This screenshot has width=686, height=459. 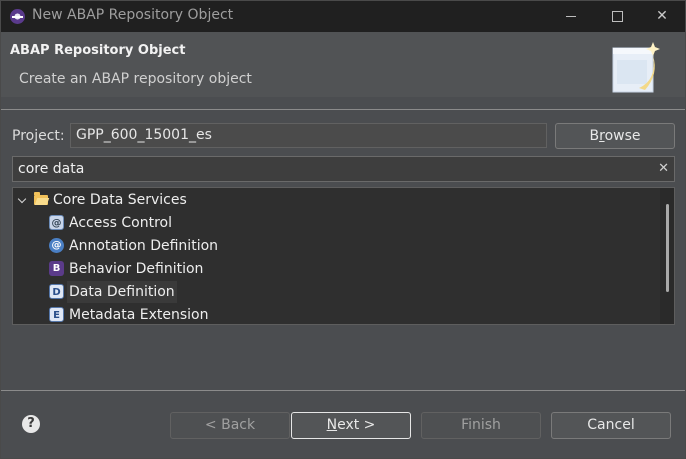 I want to click on folder-open-icon, so click(x=41, y=198).